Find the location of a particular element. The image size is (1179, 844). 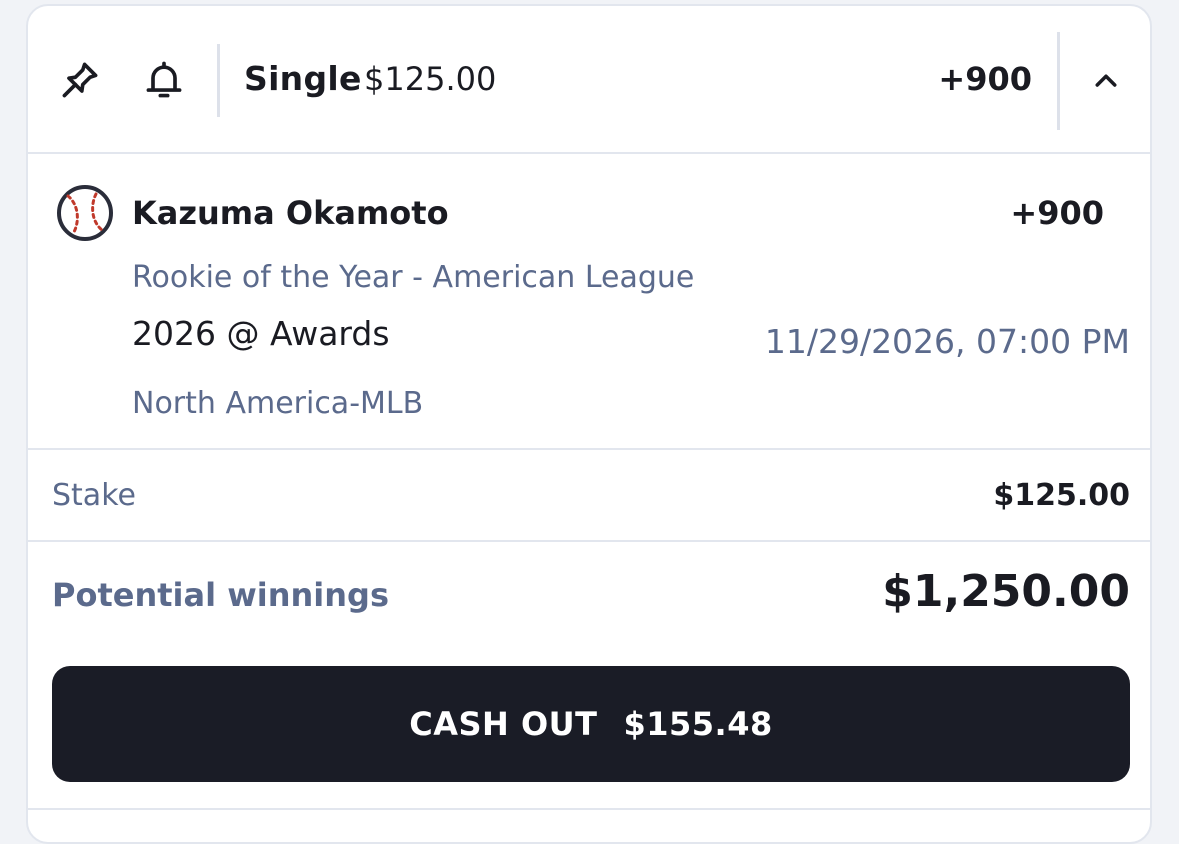

market-name: Rookie of the Year - American League is located at coordinates (413, 277).